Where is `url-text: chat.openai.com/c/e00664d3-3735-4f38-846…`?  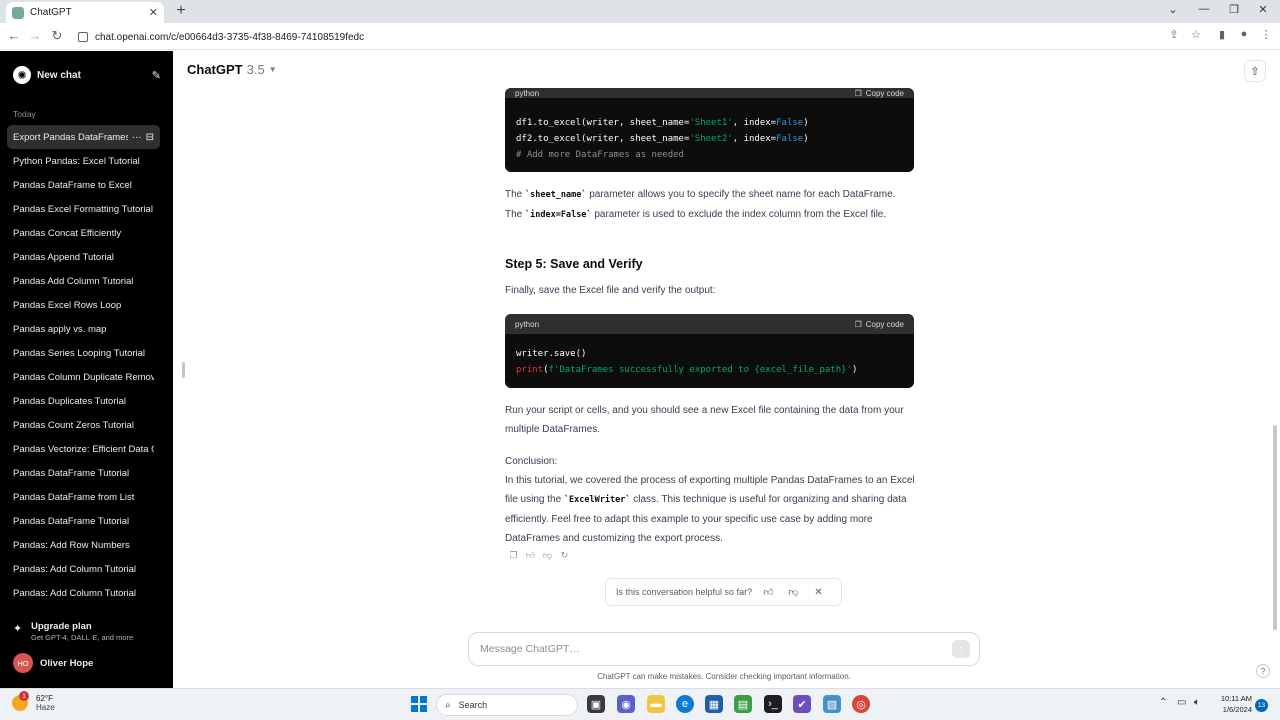
url-text: chat.openai.com/c/e00664d3-3735-4f38-846… is located at coordinates (230, 37).